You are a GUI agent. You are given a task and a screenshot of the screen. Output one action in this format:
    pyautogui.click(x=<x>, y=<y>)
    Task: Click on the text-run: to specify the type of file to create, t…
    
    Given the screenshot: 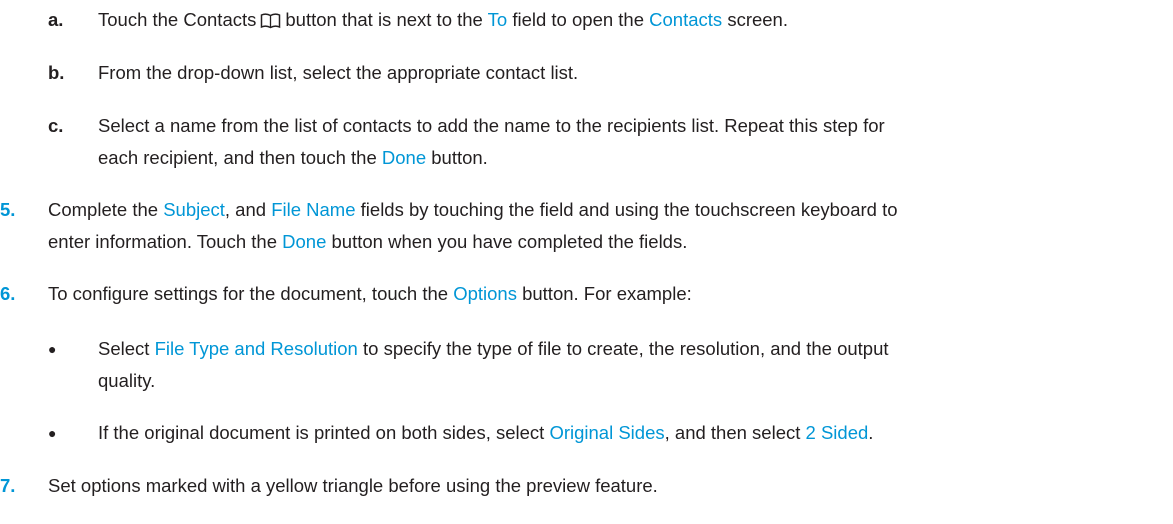 What is the action you would take?
    pyautogui.click(x=626, y=348)
    